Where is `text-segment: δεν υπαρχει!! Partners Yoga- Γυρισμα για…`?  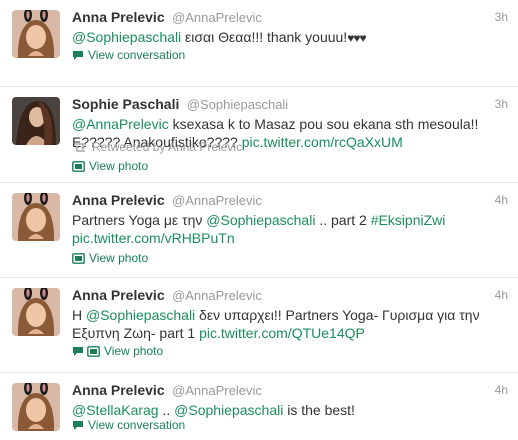
text-segment: δεν υπαρχει!! Partners Yoga- Γυρισμα για… is located at coordinates (337, 315).